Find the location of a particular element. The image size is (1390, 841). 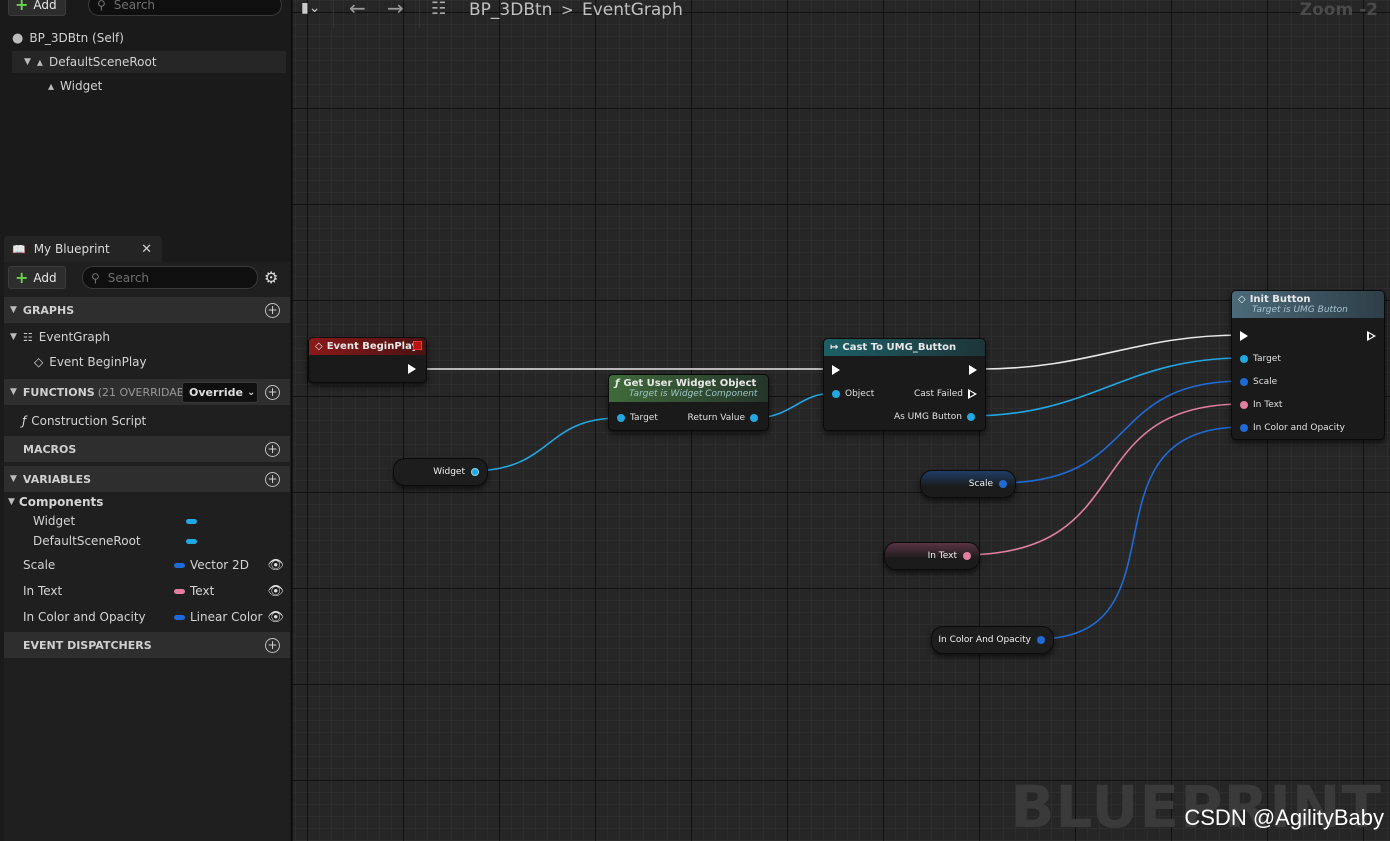

text-pin-icon is located at coordinates (967, 556).